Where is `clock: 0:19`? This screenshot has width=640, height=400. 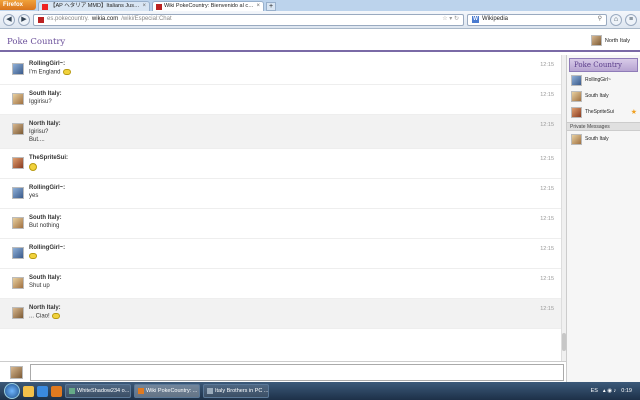
clock: 0:19 is located at coordinates (626, 391).